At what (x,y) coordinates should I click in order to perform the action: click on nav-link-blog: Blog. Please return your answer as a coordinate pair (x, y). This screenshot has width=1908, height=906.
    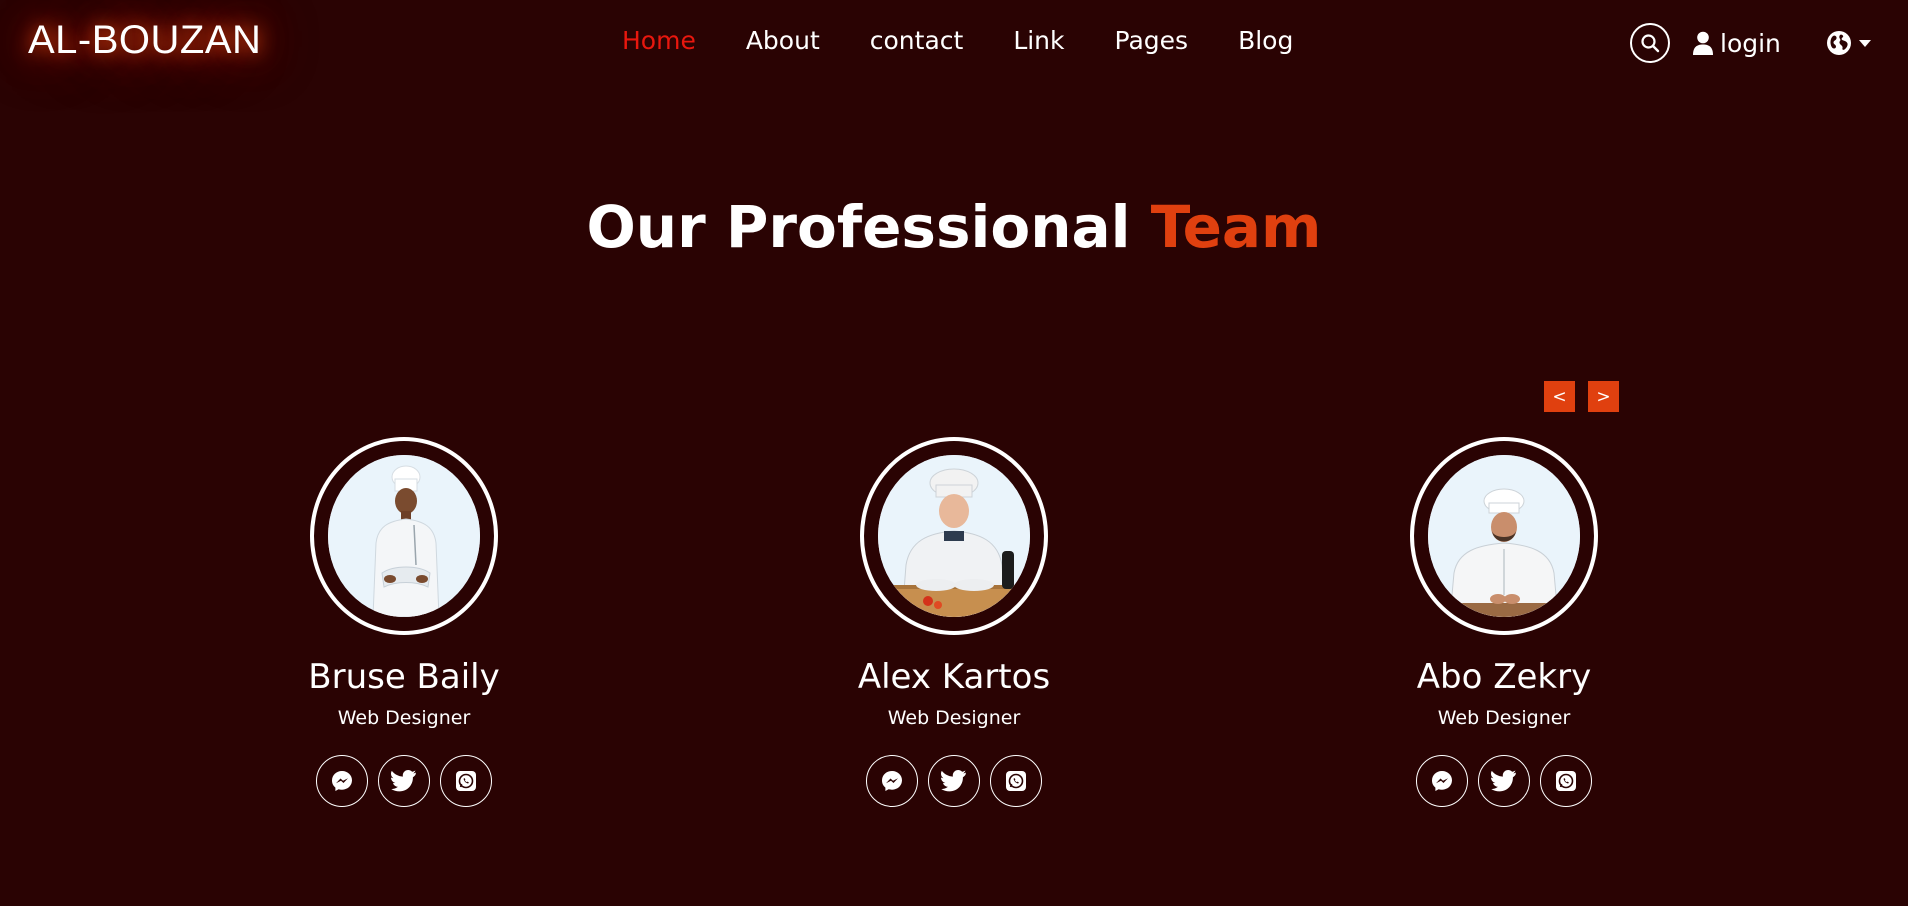
    Looking at the image, I should click on (1265, 40).